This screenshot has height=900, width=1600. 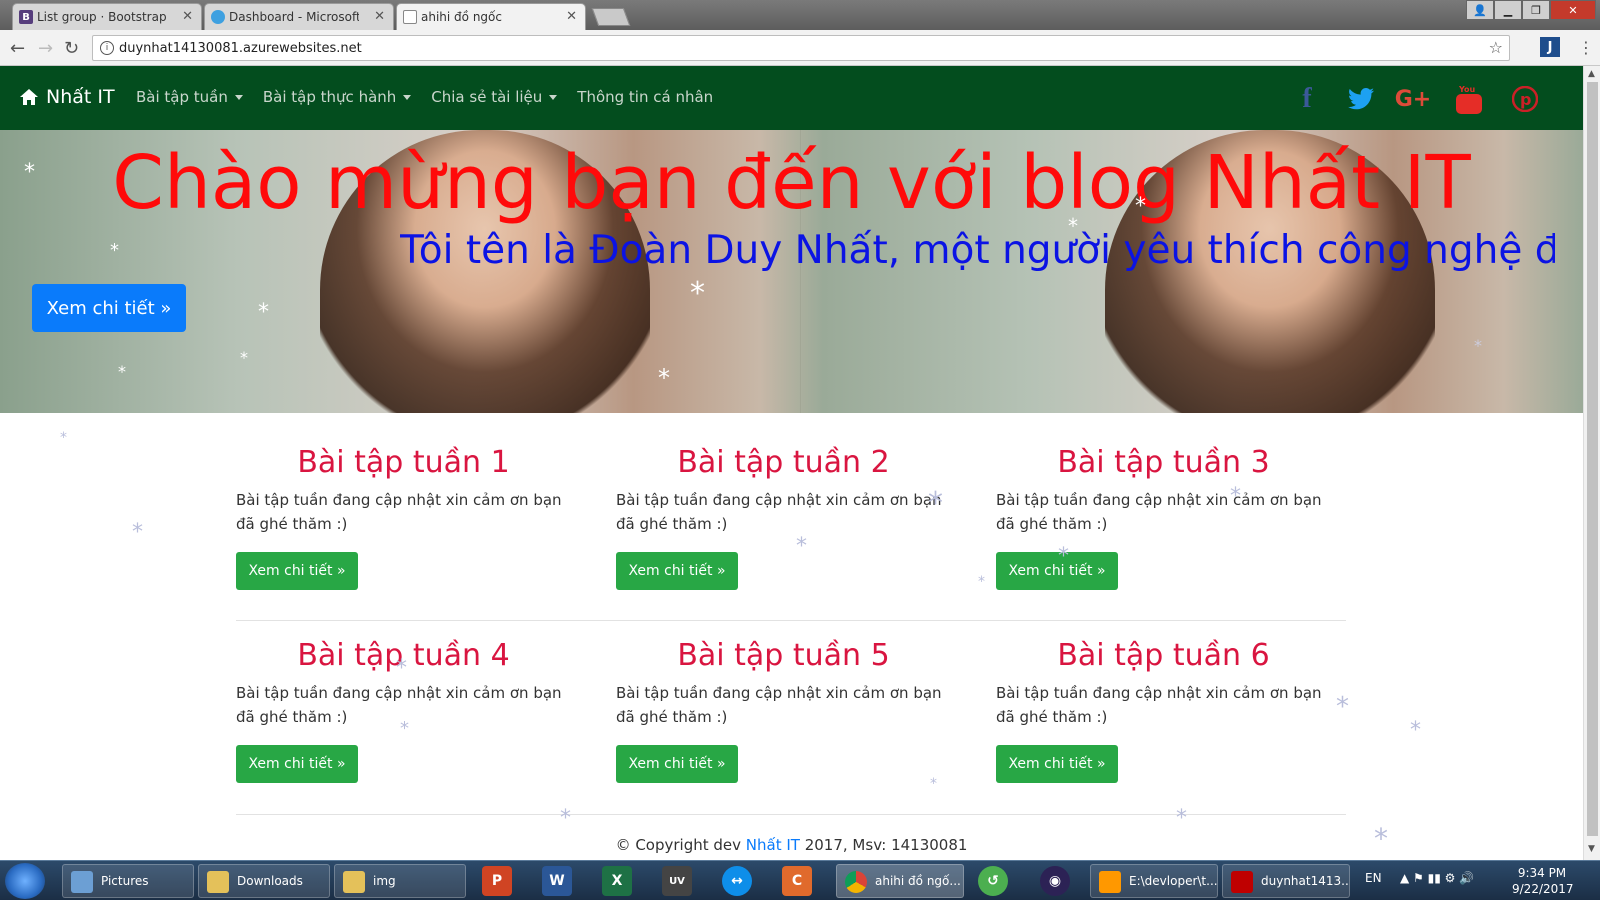 What do you see at coordinates (783, 462) in the screenshot?
I see `card-title: Bài tập tuần 2` at bounding box center [783, 462].